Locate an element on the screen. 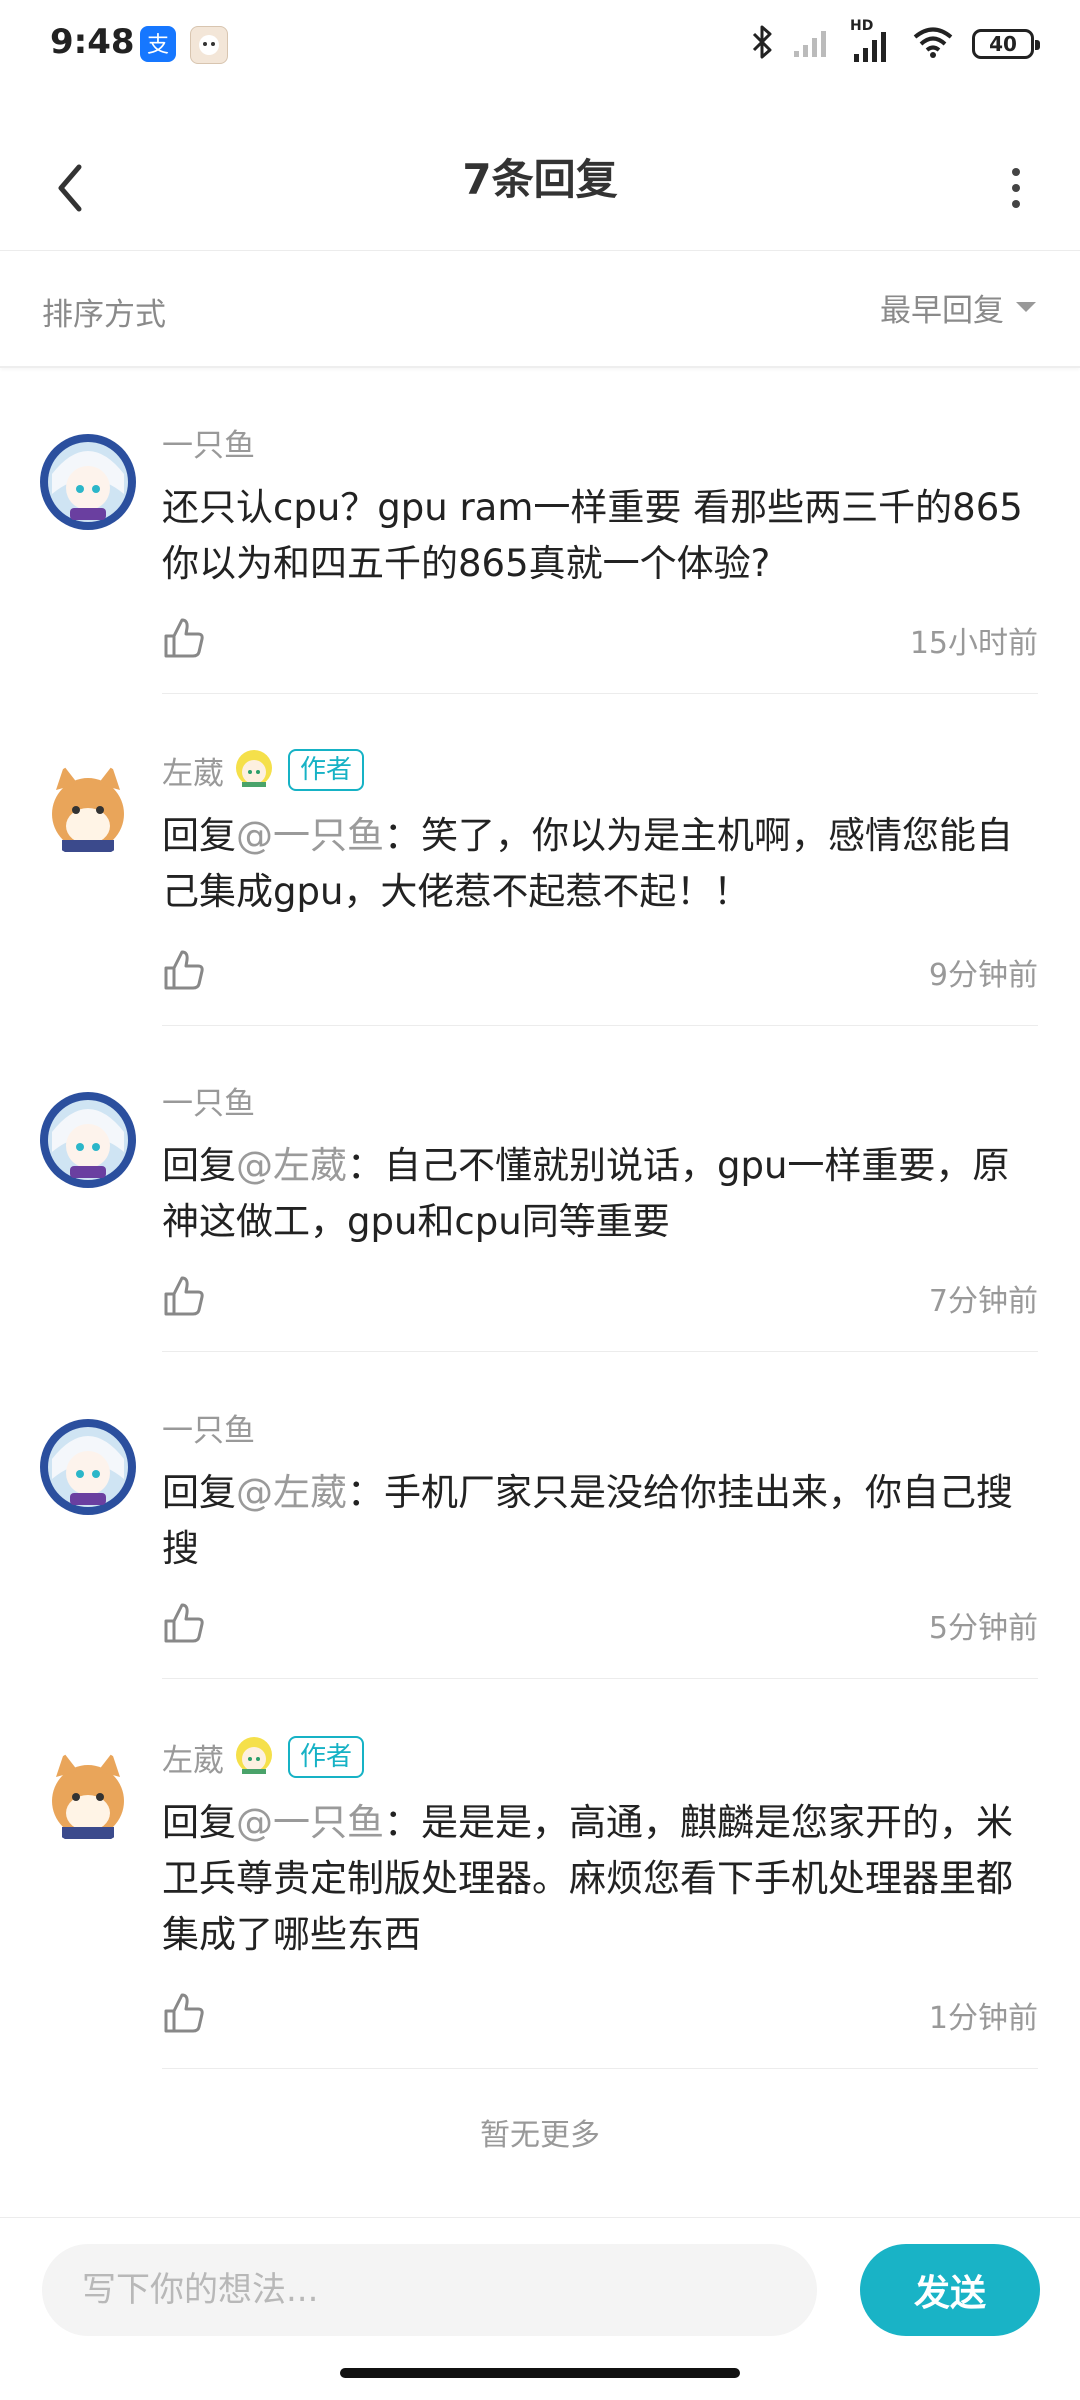 The width and height of the screenshot is (1080, 2400). comment-time: 9分钟前 is located at coordinates (983, 975).